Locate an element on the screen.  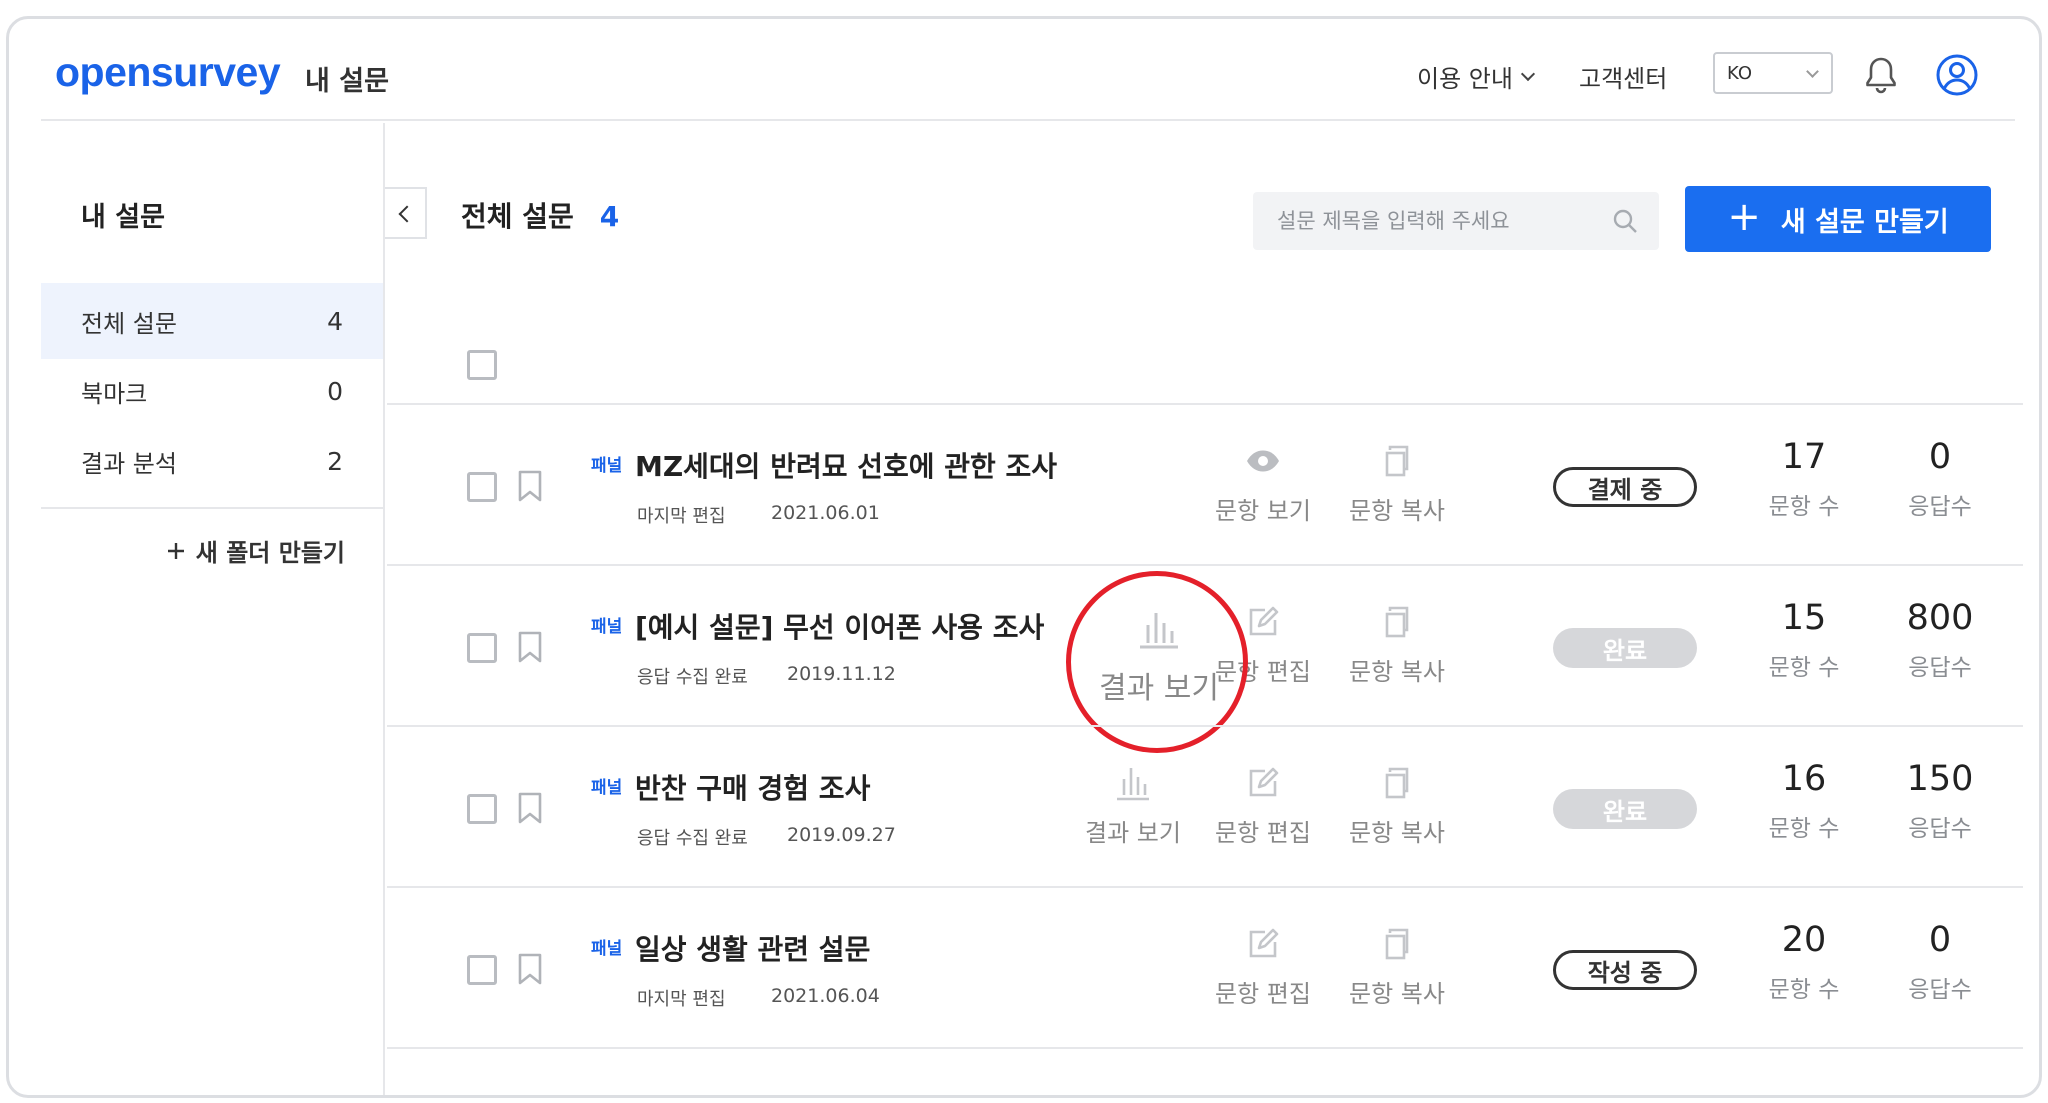
question-count-stat: 17 문항 수 is located at coordinates (1804, 479).